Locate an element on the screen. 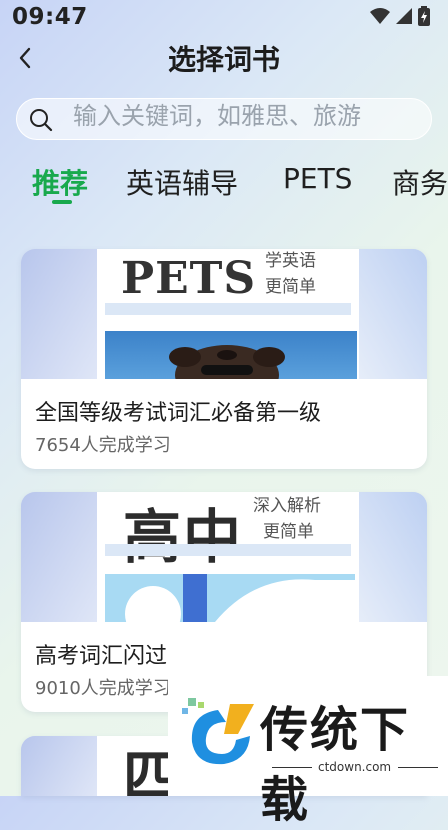 The width and height of the screenshot is (448, 830). book-cover: PETS 学英语 更简单 is located at coordinates (224, 314).